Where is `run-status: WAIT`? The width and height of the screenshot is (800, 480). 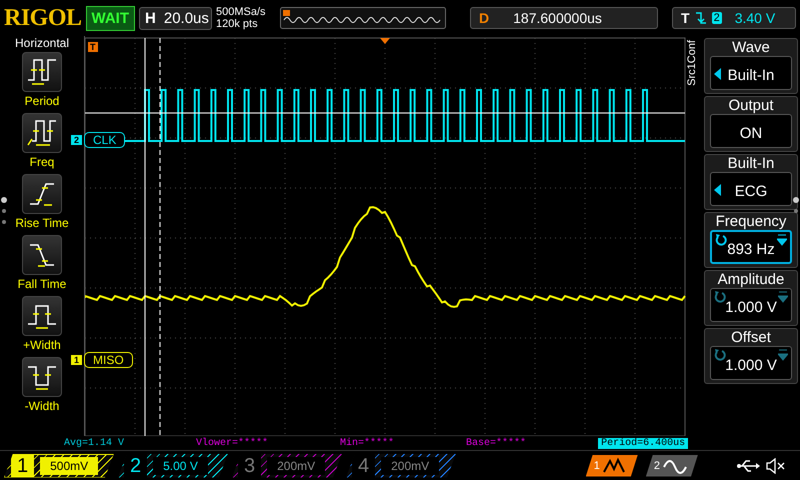
run-status: WAIT is located at coordinates (111, 18).